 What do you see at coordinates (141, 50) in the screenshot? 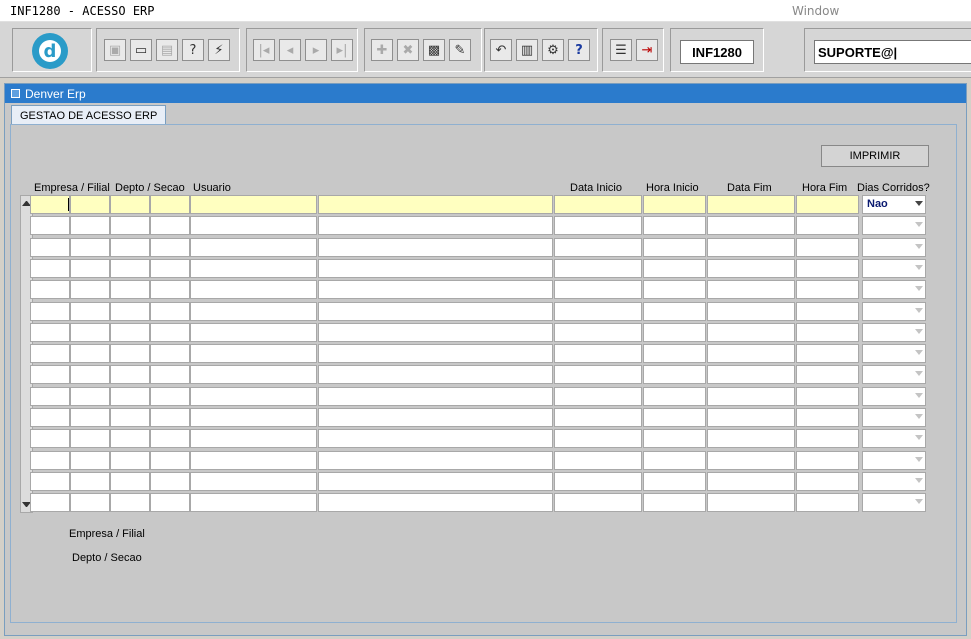
I see `window-icon: ▭` at bounding box center [141, 50].